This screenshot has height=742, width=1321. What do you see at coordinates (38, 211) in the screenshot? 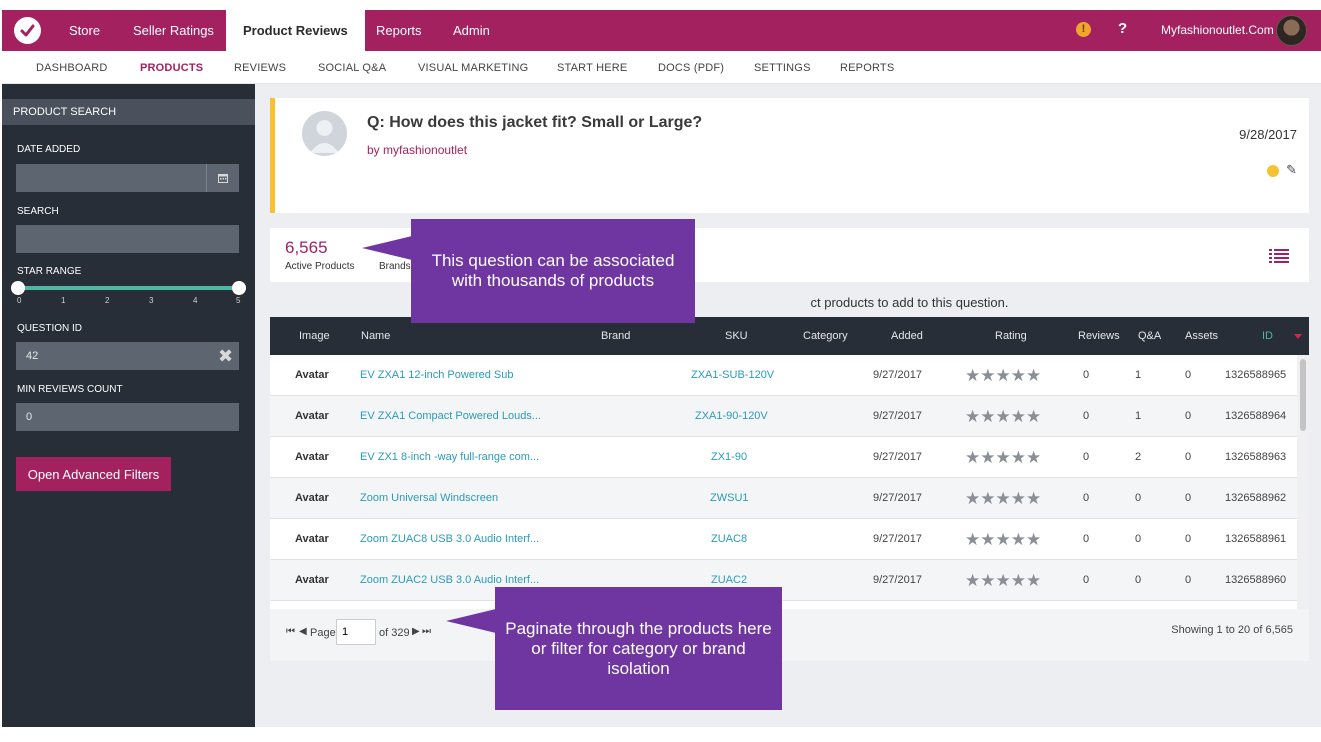
I see `search-label: SEARCH` at bounding box center [38, 211].